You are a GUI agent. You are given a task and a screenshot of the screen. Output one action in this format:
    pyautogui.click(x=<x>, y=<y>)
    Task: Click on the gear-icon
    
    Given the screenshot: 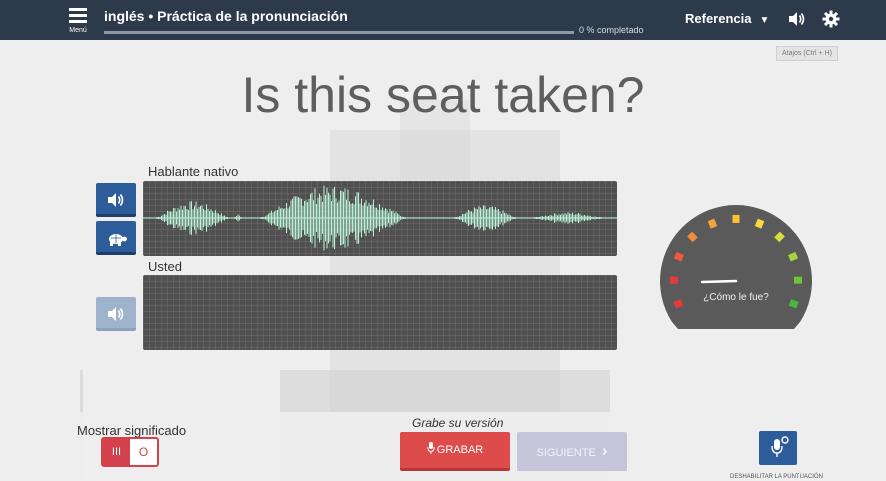 What is the action you would take?
    pyautogui.click(x=831, y=19)
    